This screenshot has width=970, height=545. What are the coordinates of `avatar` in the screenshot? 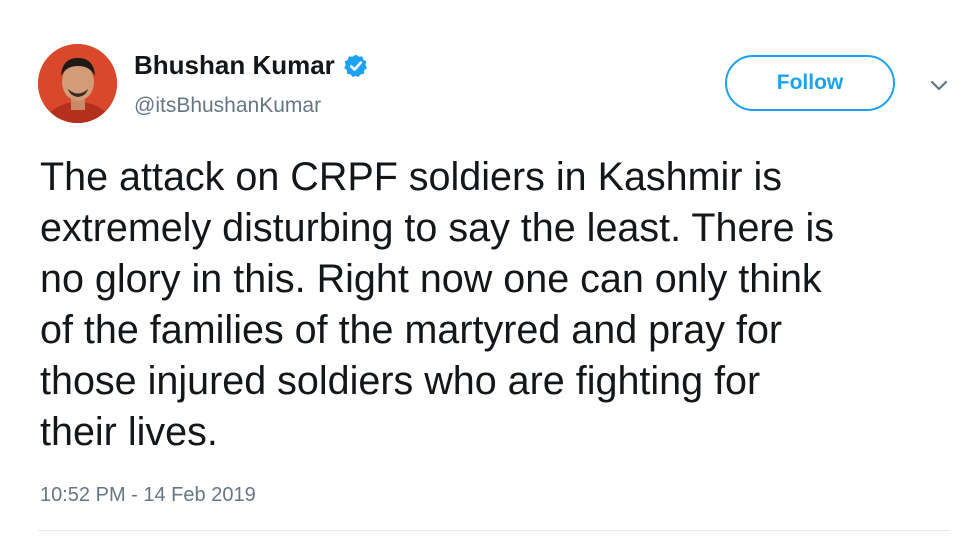 It's located at (77, 83).